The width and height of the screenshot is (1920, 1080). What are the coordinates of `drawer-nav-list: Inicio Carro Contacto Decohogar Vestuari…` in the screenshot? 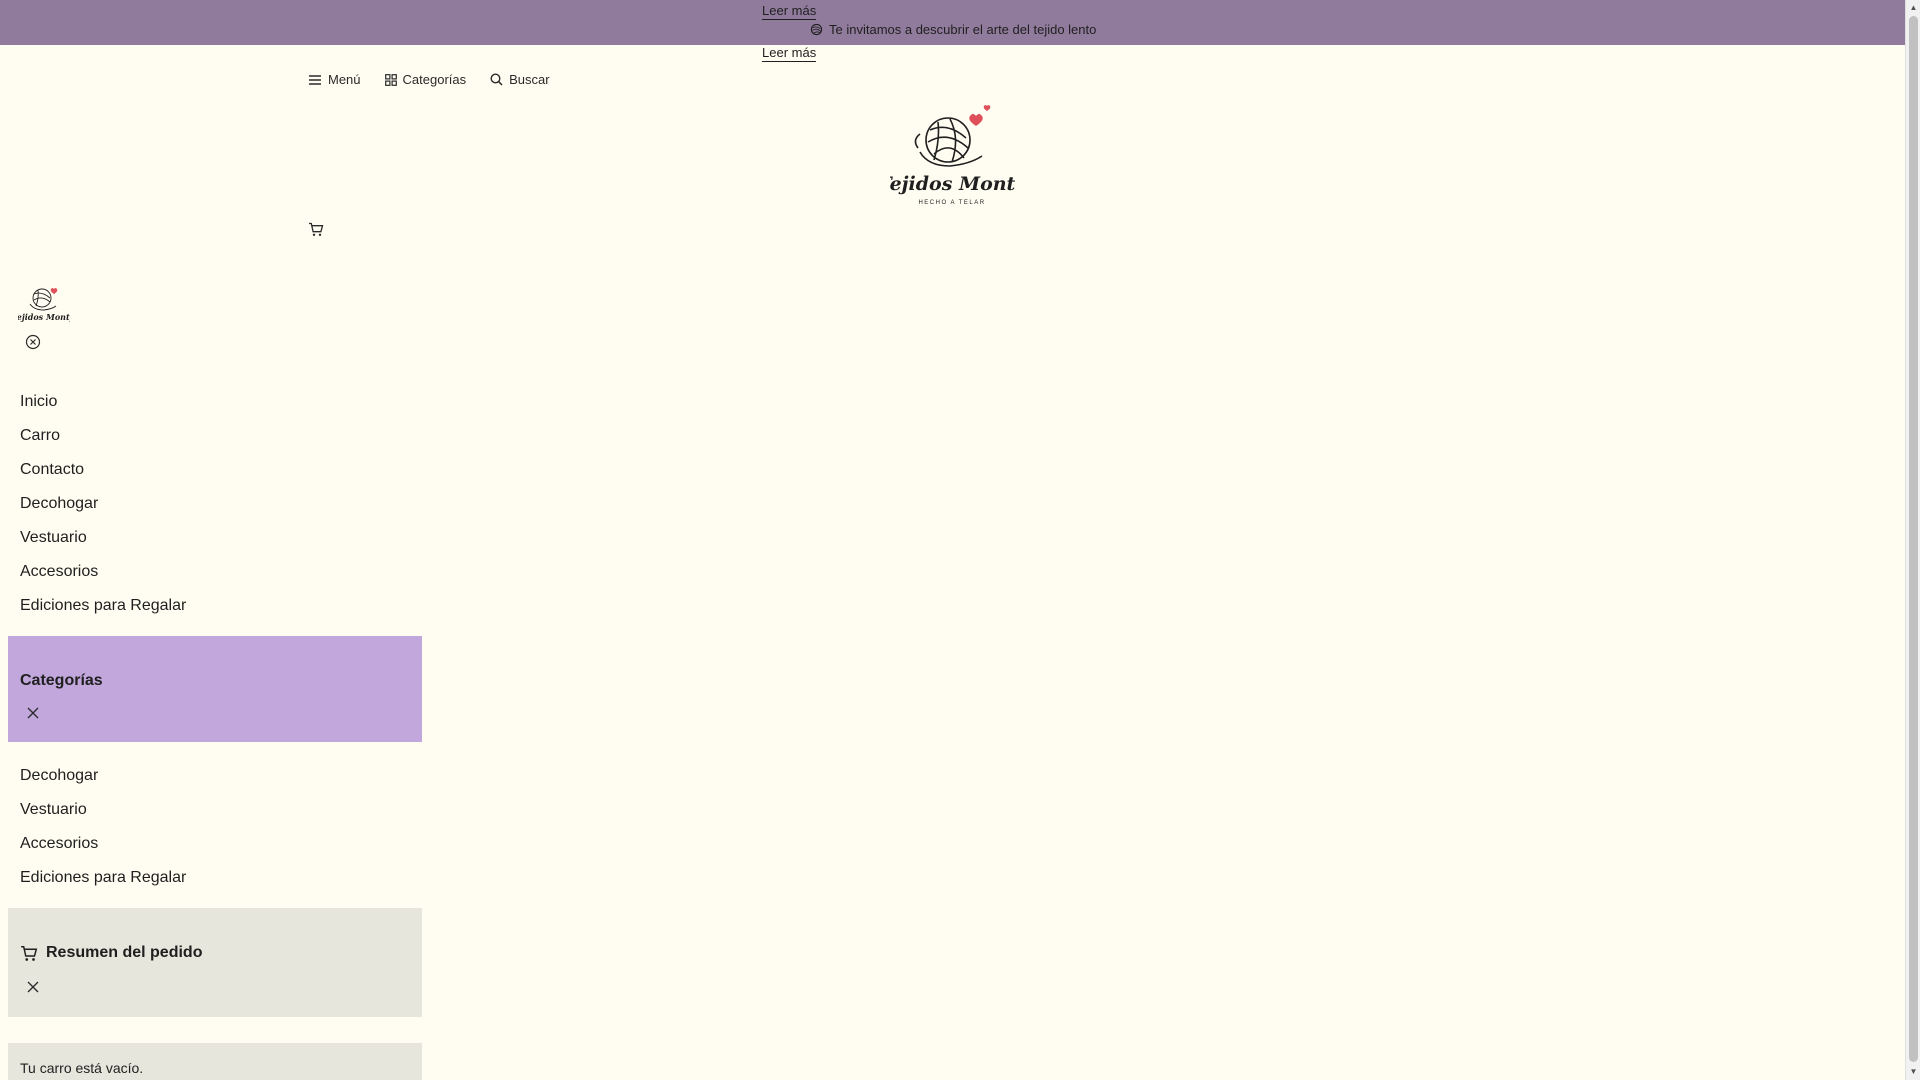 It's located at (103, 511).